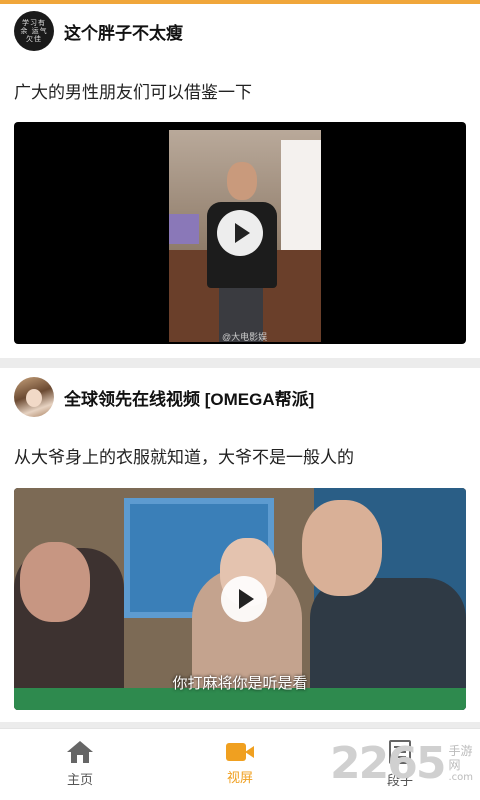  Describe the element at coordinates (34, 397) in the screenshot. I see `avatar` at that location.